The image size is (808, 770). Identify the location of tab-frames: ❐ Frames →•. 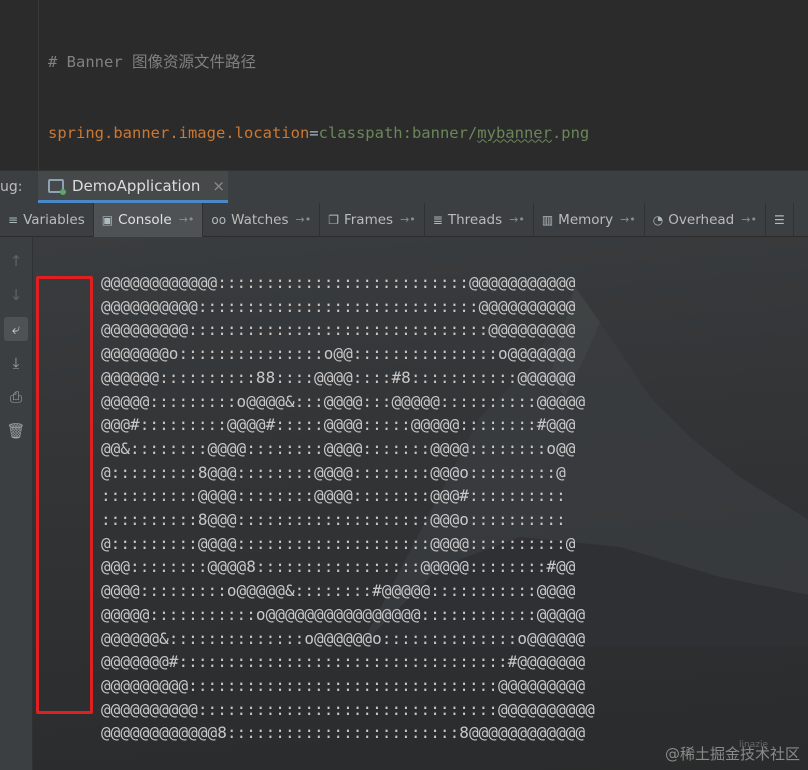
(372, 219).